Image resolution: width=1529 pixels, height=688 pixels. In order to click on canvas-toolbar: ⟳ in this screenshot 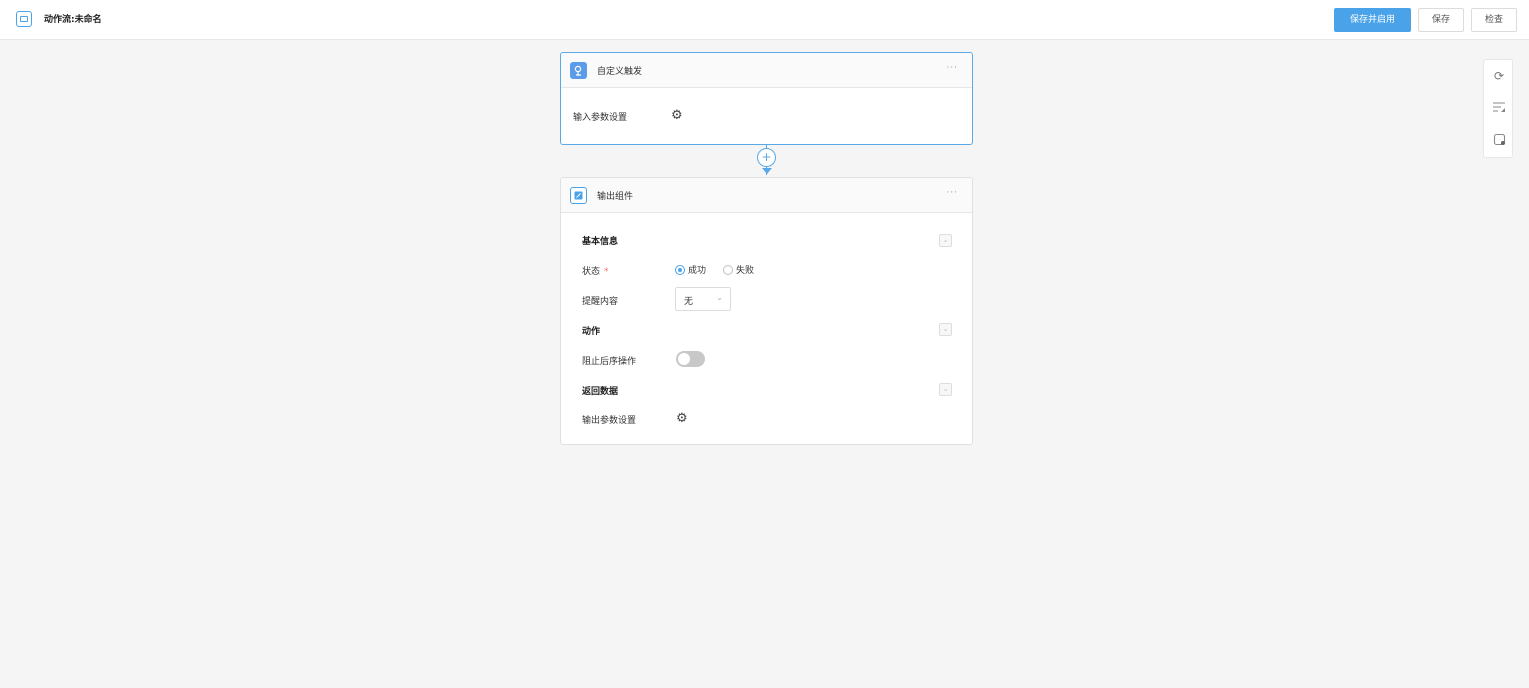, I will do `click(1498, 108)`.